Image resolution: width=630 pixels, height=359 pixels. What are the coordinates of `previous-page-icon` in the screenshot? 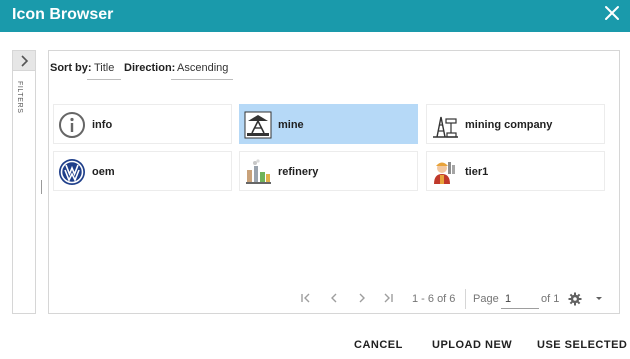 It's located at (334, 298).